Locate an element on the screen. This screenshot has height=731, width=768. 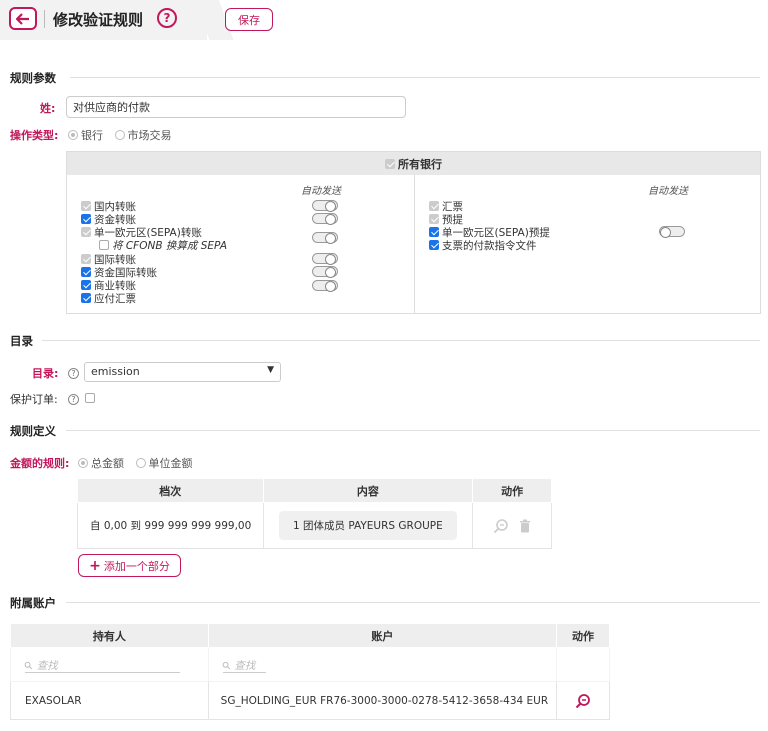
title-separator is located at coordinates (44, 19).